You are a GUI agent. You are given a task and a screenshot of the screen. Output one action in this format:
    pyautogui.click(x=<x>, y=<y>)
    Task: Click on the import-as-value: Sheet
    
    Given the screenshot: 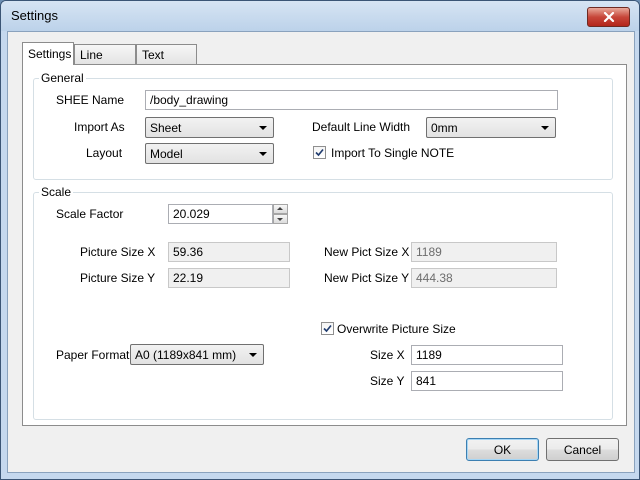 What is the action you would take?
    pyautogui.click(x=166, y=128)
    